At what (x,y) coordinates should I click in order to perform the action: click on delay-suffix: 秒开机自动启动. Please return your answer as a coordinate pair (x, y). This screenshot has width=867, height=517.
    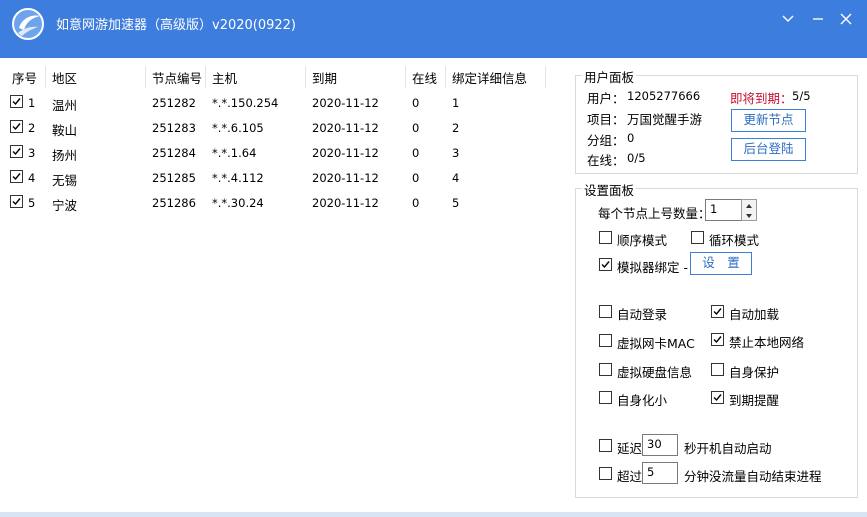
    Looking at the image, I should click on (728, 448).